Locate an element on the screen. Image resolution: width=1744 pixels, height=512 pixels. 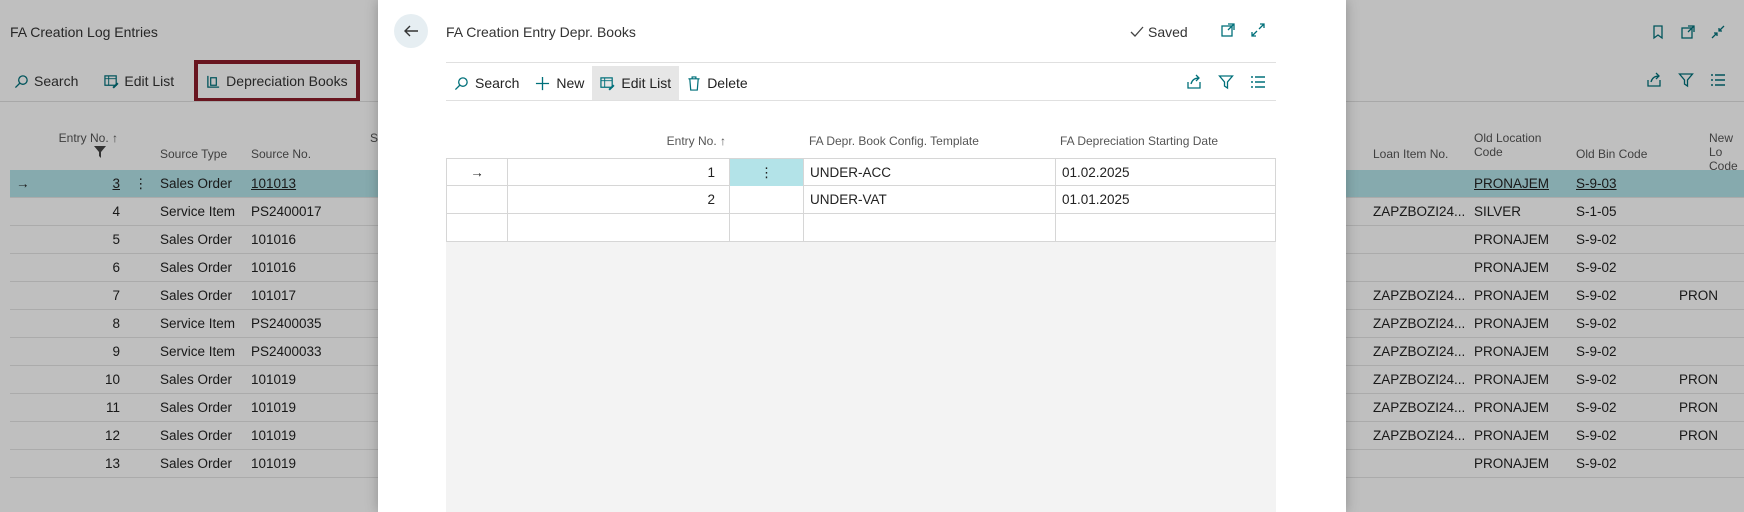
cell-entry-no: 1 is located at coordinates (619, 172).